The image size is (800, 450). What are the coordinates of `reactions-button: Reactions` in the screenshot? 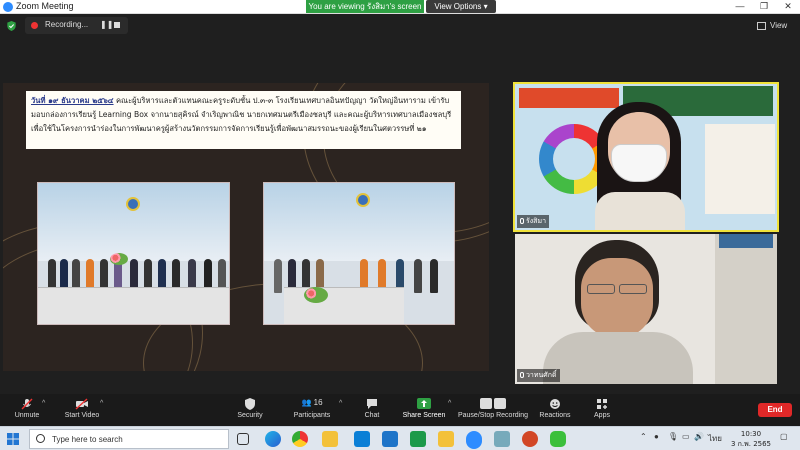 It's located at (555, 408).